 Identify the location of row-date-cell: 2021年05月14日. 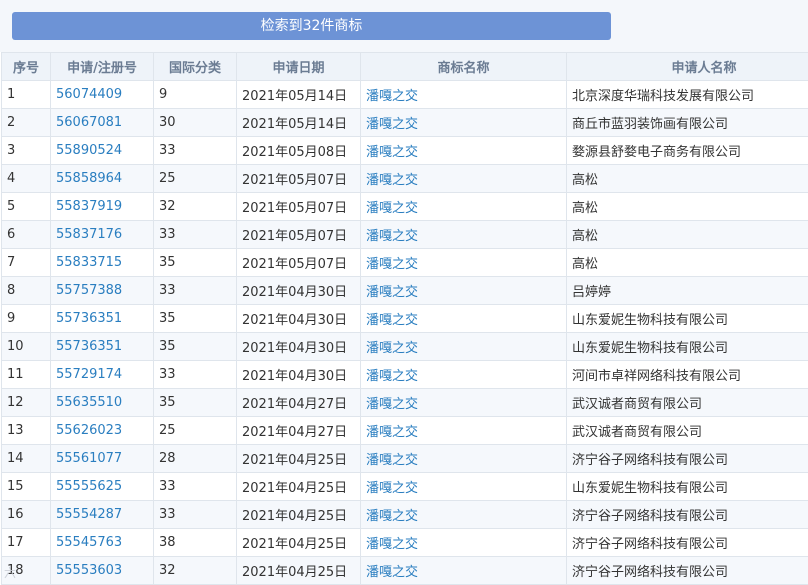
(298, 122).